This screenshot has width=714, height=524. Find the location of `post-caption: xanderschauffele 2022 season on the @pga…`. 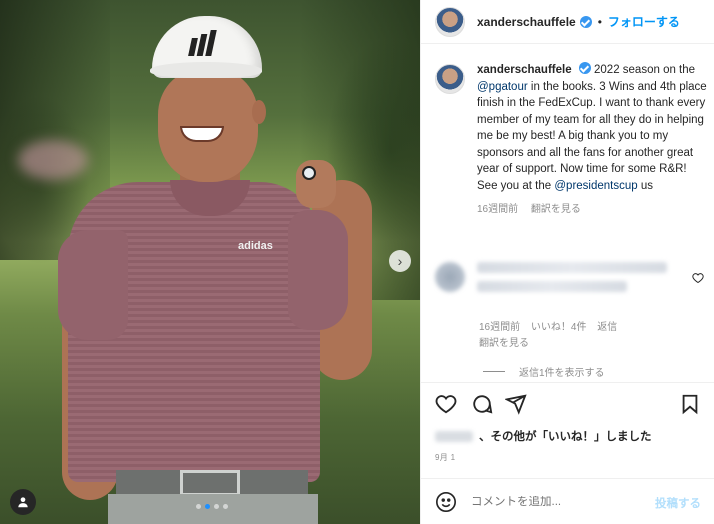

post-caption: xanderschauffele 2022 season on the @pga… is located at coordinates (571, 138).